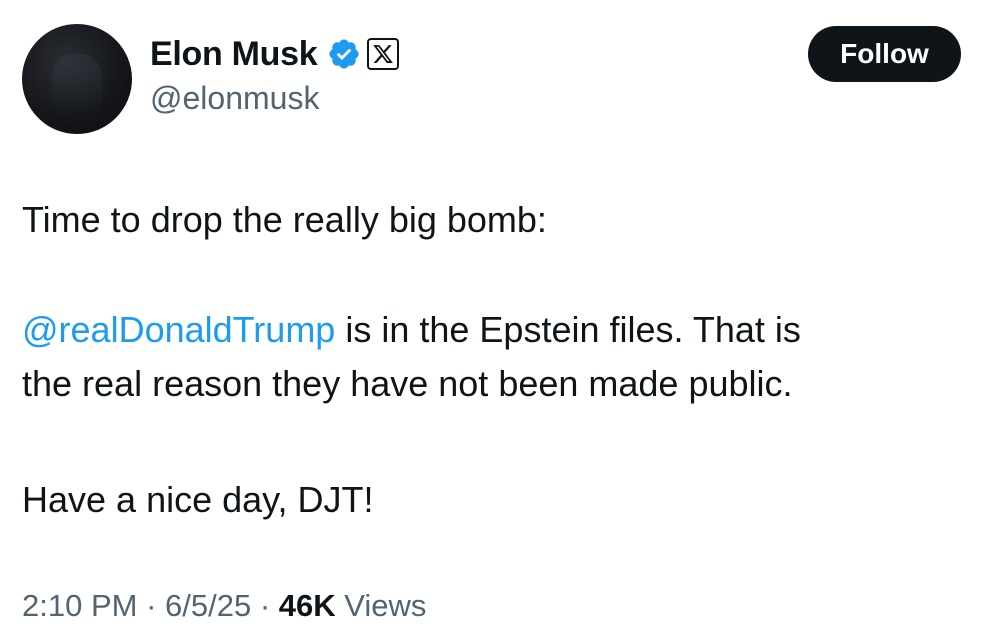  What do you see at coordinates (884, 54) in the screenshot?
I see `follow-button: Follow` at bounding box center [884, 54].